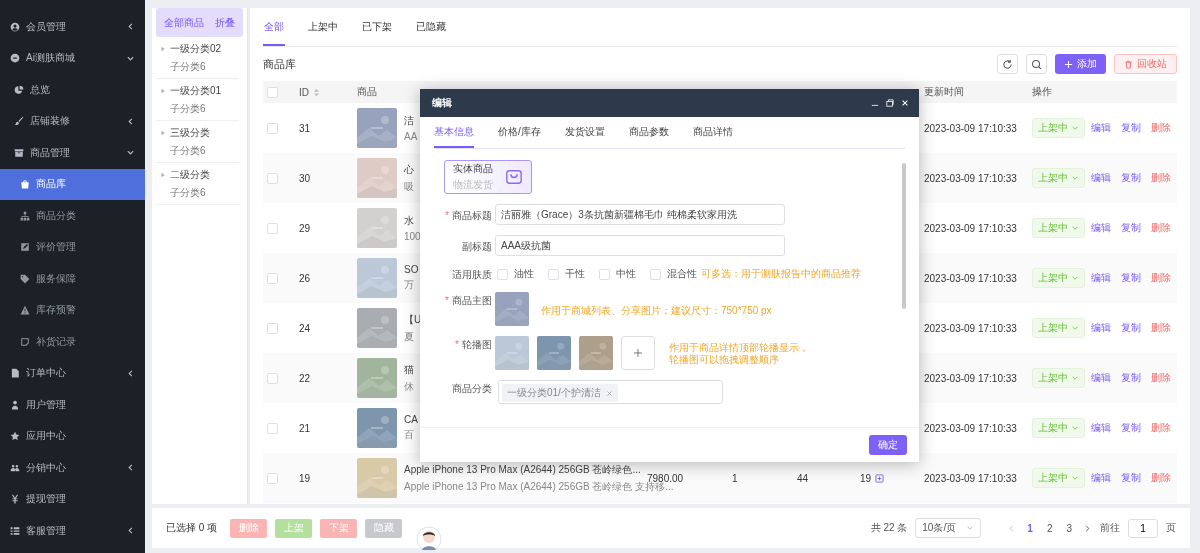  Describe the element at coordinates (225, 22) in the screenshot. I see `collapse-link: 折叠` at that location.